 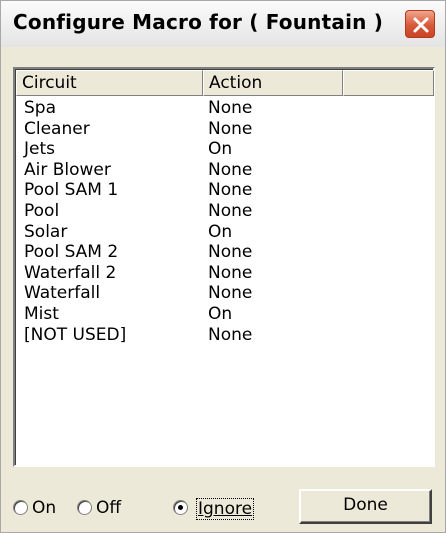 I want to click on column-header-circuit: Circuit, so click(x=109, y=83).